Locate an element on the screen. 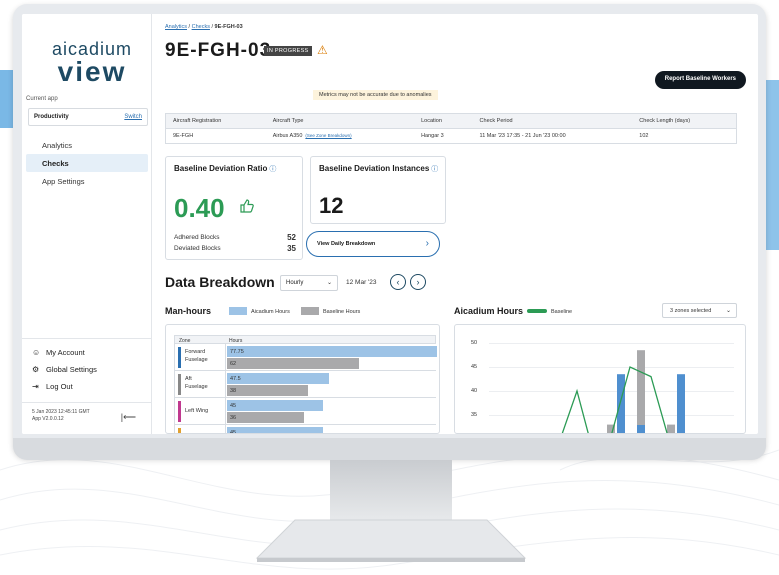 The width and height of the screenshot is (779, 575). aicadium-hours-chart is located at coordinates (623, 391).